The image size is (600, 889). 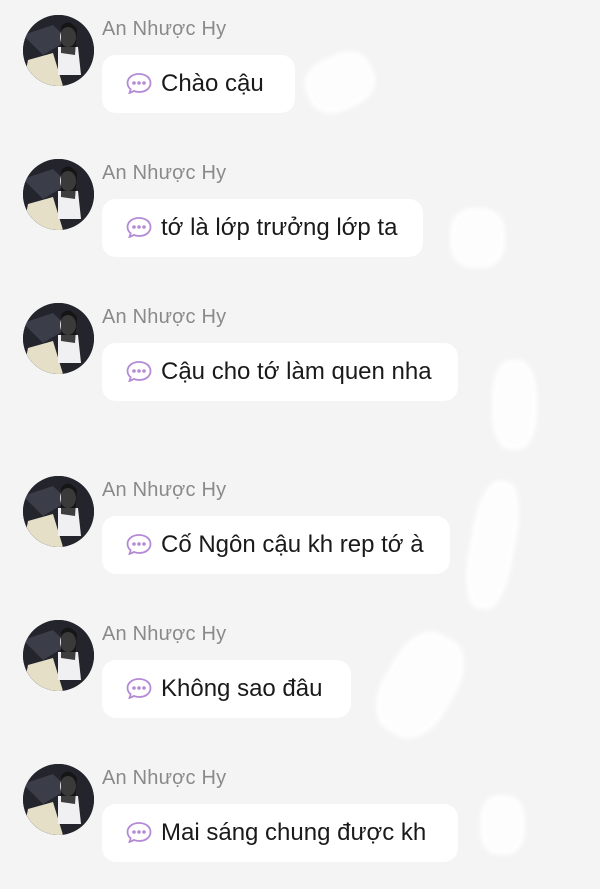 I want to click on message-text: tớ là lớp trưởng lớp ta, so click(x=279, y=227).